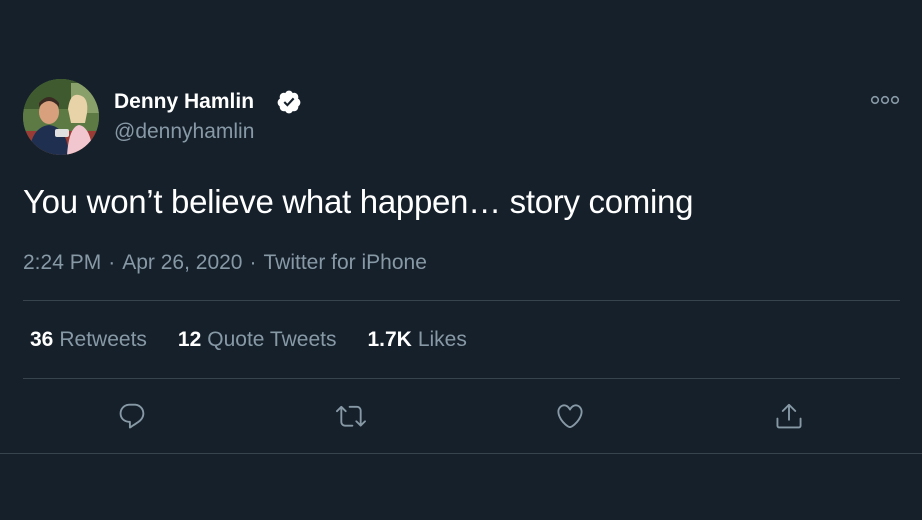  I want to click on tweet-metadata: 2:24 PM · Apr 26, 2020 · Twitter for iPhone, so click(225, 263).